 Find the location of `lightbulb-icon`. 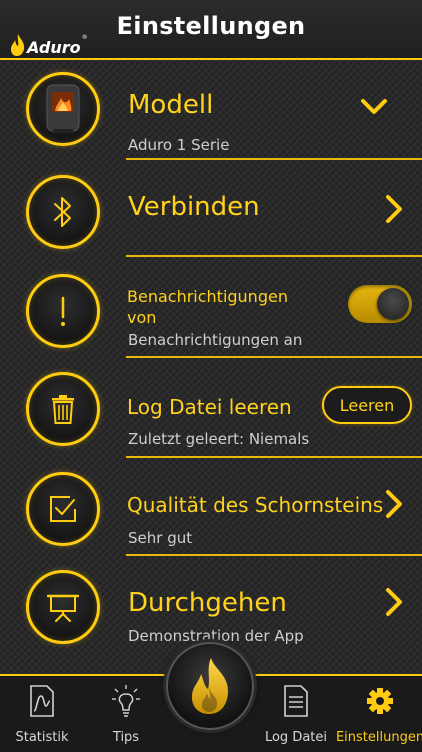

lightbulb-icon is located at coordinates (126, 701).